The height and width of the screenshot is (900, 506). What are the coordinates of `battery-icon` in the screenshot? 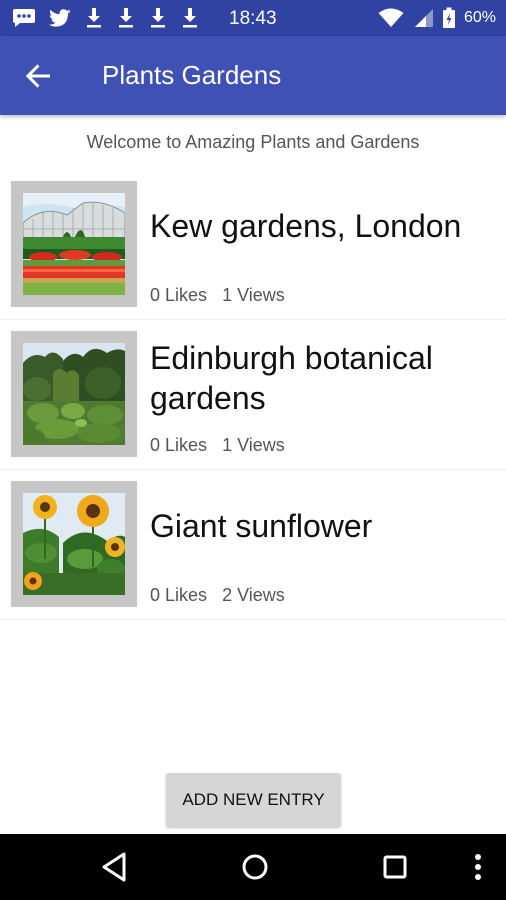 It's located at (448, 17).